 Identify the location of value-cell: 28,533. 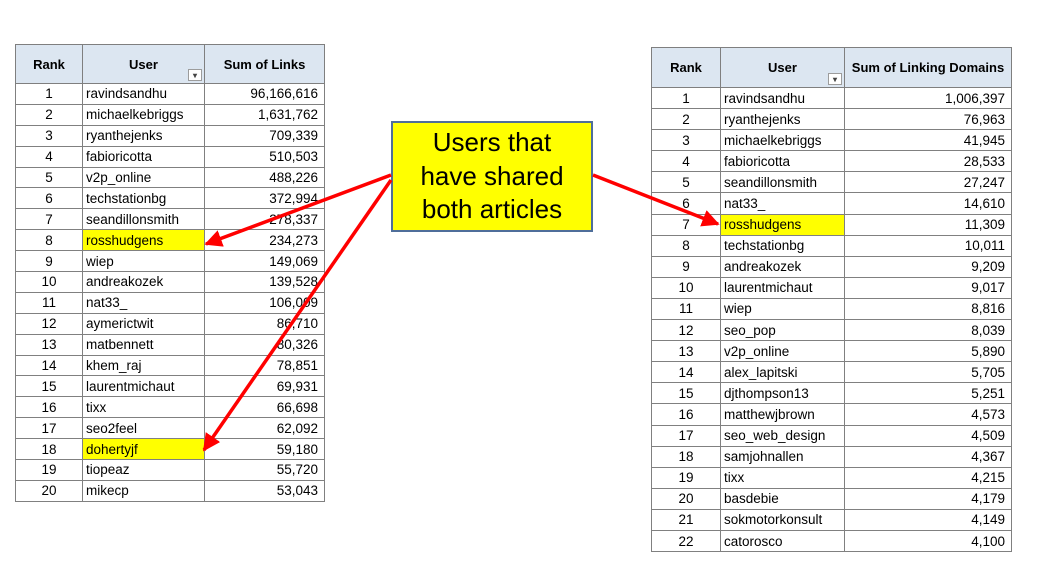
(928, 161).